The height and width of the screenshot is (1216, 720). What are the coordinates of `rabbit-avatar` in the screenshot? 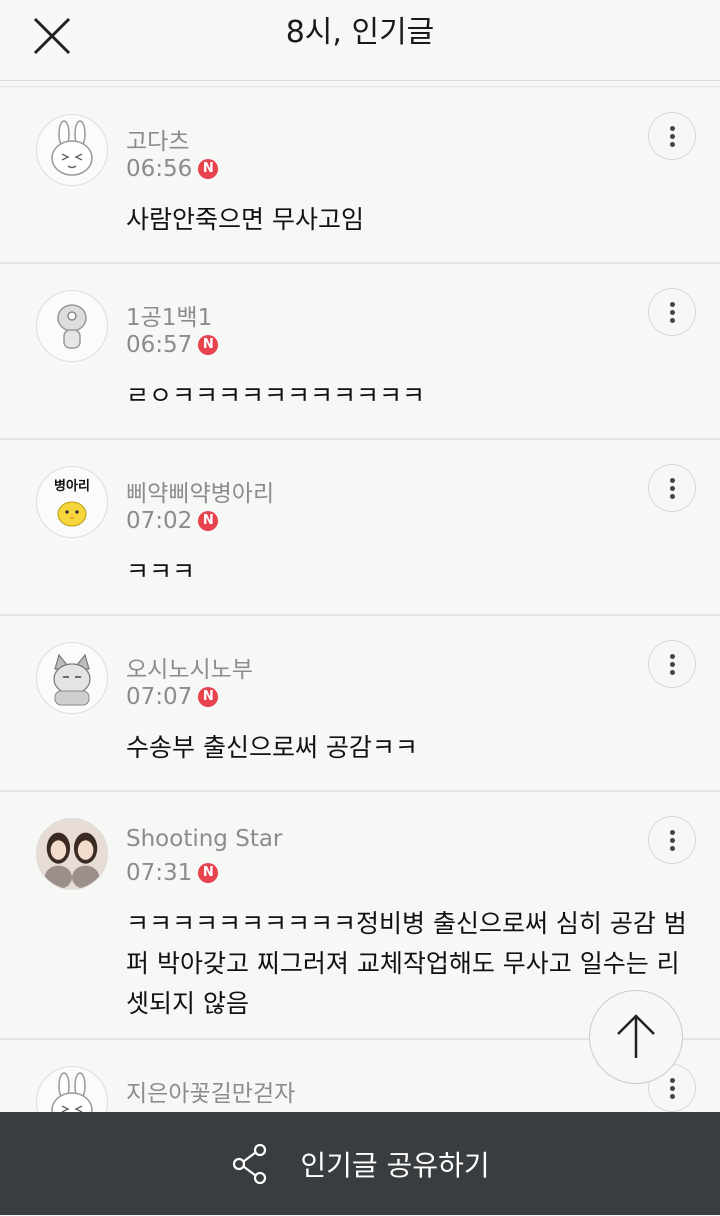 It's located at (72, 150).